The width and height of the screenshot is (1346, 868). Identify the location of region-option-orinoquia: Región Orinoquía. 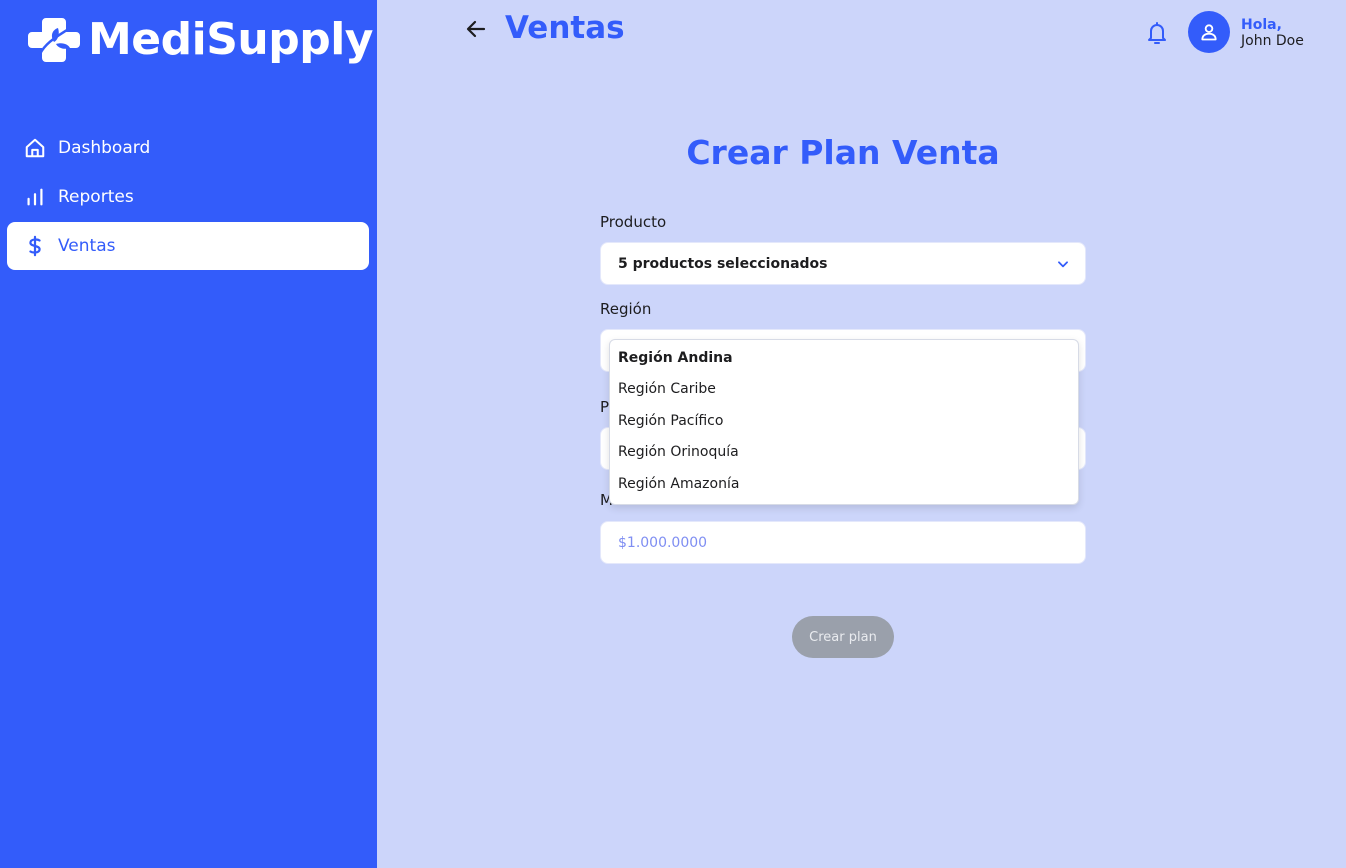
(844, 453).